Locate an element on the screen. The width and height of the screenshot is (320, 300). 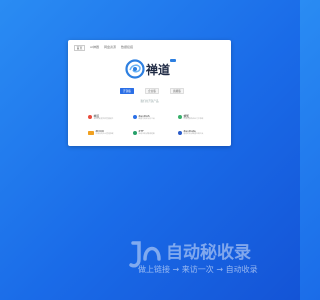
product-item-zentao: 禅道 专业的研发项目管理软件 is located at coordinates (110, 117).